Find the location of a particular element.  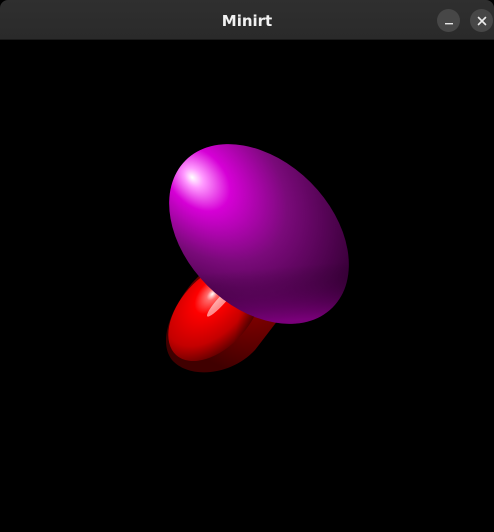

minimize-icon is located at coordinates (448, 23).